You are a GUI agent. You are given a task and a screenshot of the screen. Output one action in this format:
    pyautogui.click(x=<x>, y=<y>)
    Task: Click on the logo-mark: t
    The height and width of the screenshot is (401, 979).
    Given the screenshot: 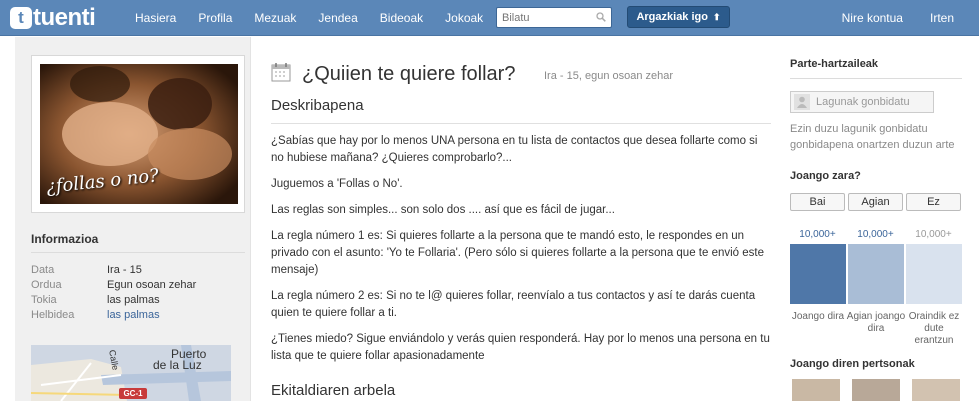 What is the action you would take?
    pyautogui.click(x=21, y=18)
    